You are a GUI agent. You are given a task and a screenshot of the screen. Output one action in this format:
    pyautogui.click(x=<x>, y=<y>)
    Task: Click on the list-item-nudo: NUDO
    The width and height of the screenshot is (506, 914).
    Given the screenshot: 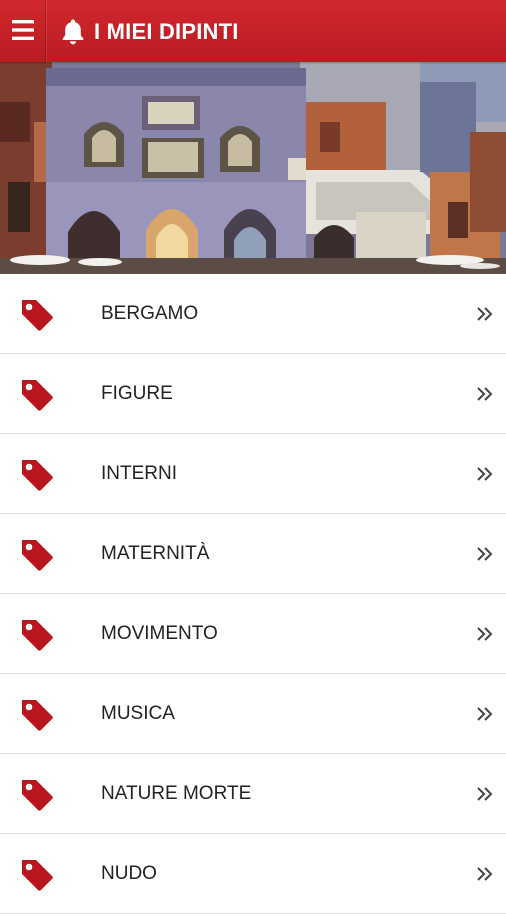 What is the action you would take?
    pyautogui.click(x=253, y=874)
    